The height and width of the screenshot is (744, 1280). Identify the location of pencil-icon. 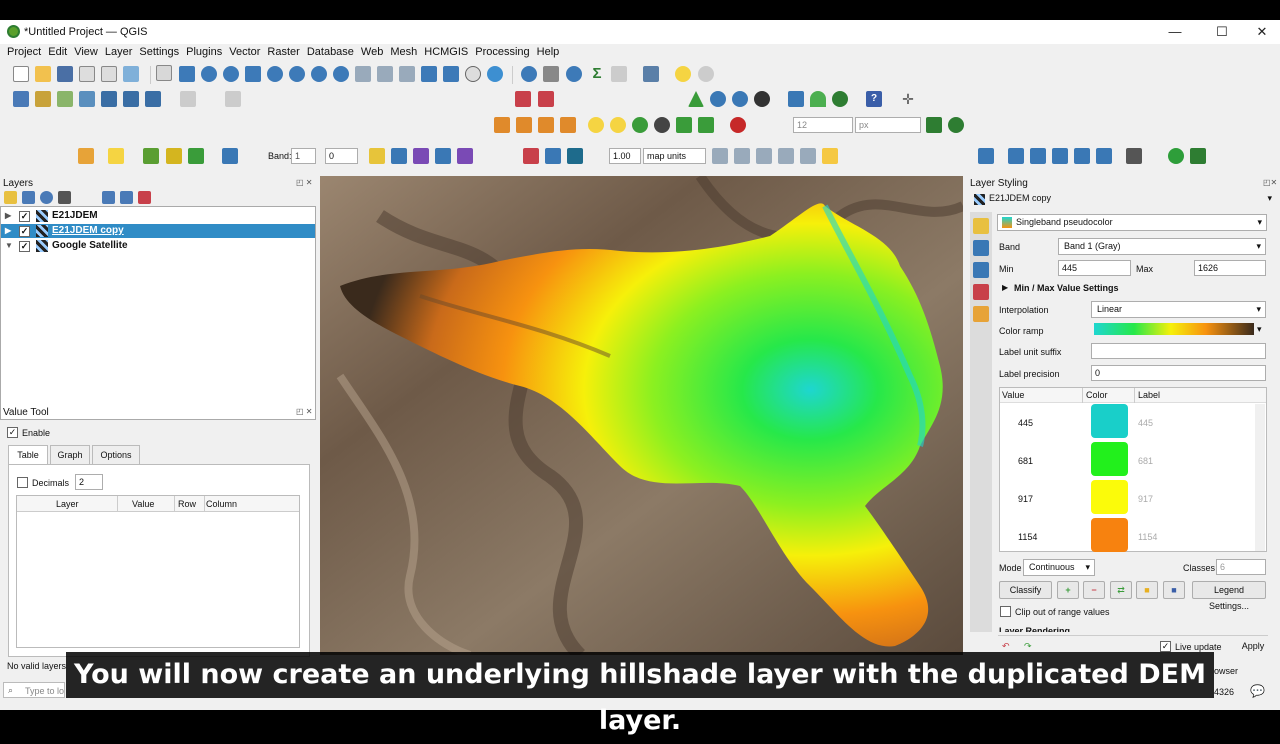
(421, 156).